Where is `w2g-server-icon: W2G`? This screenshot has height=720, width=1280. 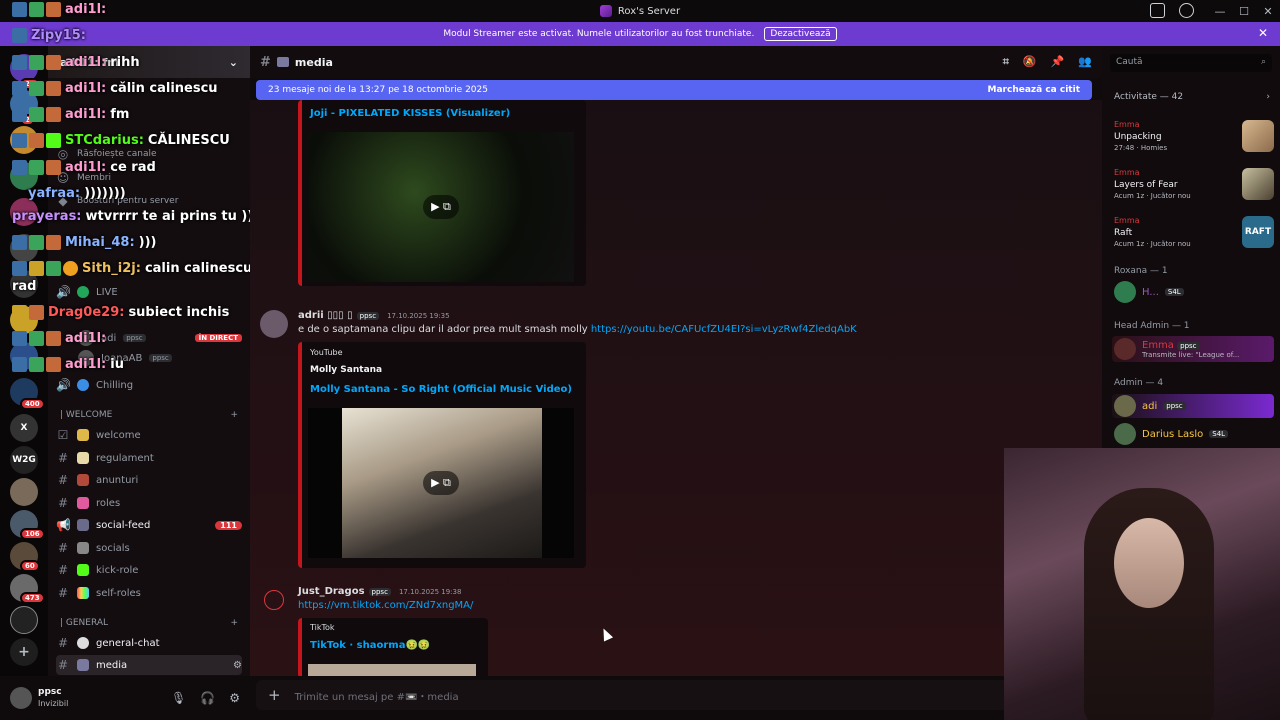
w2g-server-icon: W2G is located at coordinates (24, 460).